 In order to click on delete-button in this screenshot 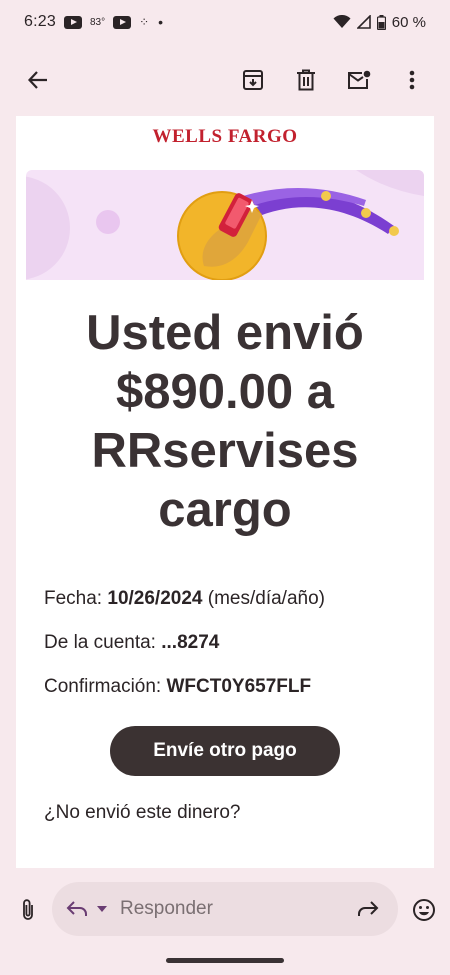, I will do `click(306, 80)`.